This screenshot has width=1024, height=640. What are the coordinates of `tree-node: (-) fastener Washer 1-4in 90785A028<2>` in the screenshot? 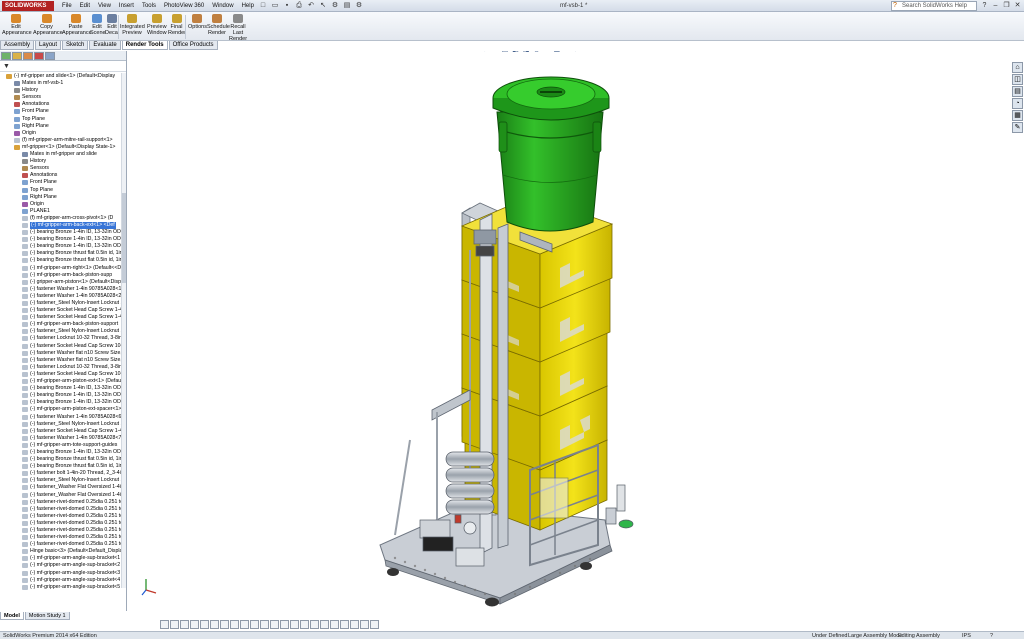 It's located at (63, 296).